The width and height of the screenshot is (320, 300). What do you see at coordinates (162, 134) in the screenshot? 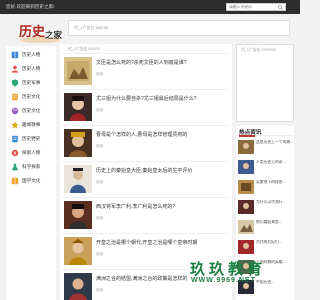
I see `article-title: 曹母是个怎样的人,曹母是怎样管理贾府的` at bounding box center [162, 134].